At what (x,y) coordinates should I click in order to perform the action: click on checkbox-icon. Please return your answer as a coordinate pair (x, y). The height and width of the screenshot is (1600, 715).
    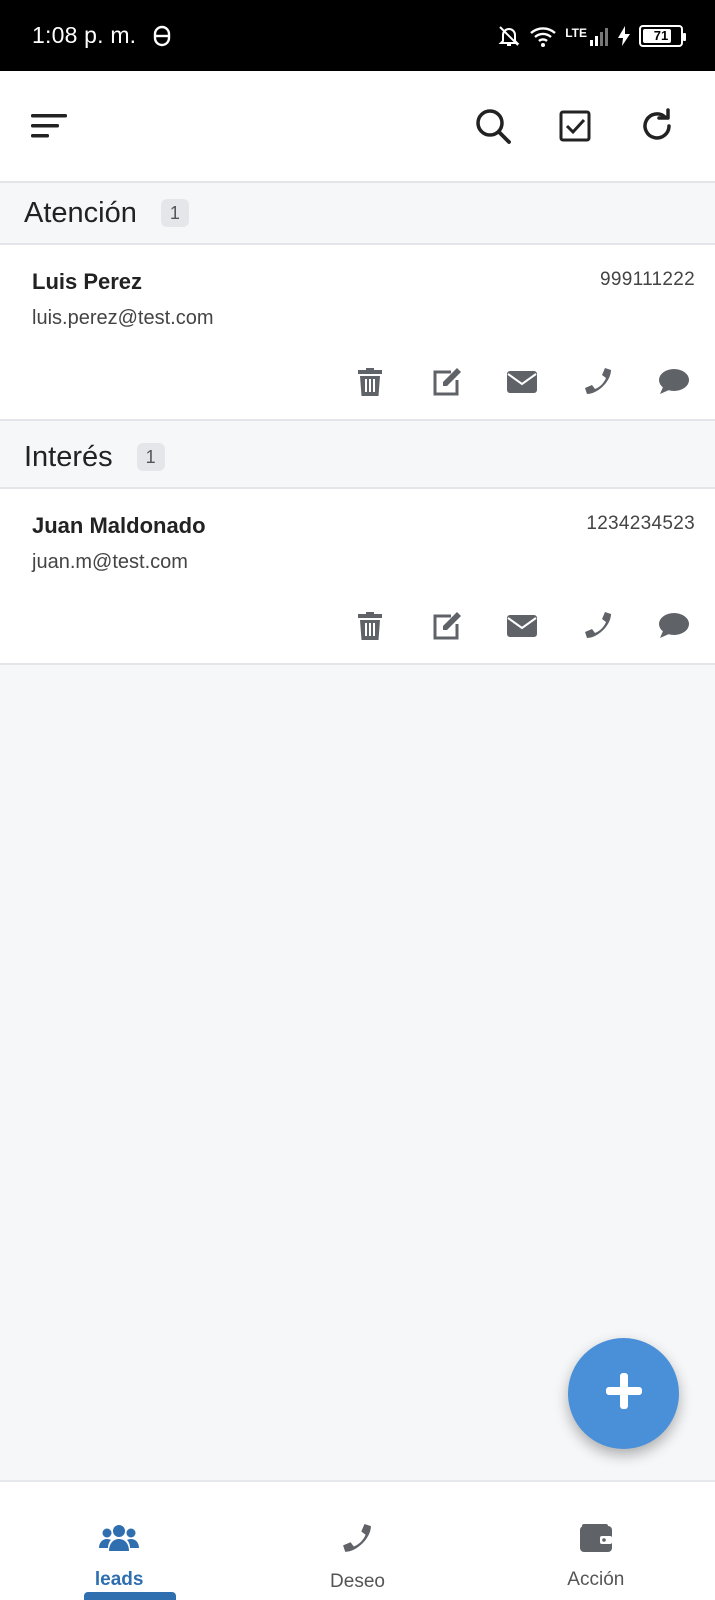
    Looking at the image, I should click on (575, 126).